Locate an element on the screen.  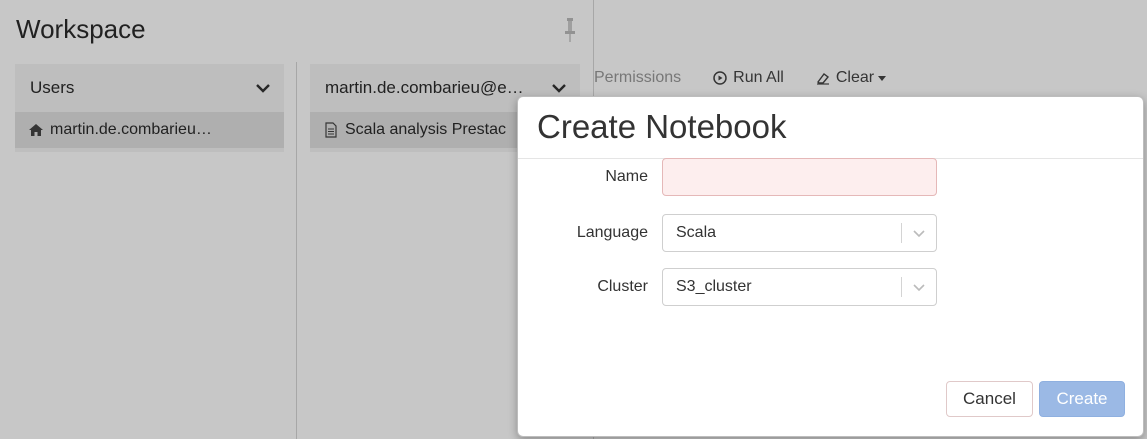
language-label: Language is located at coordinates (612, 232).